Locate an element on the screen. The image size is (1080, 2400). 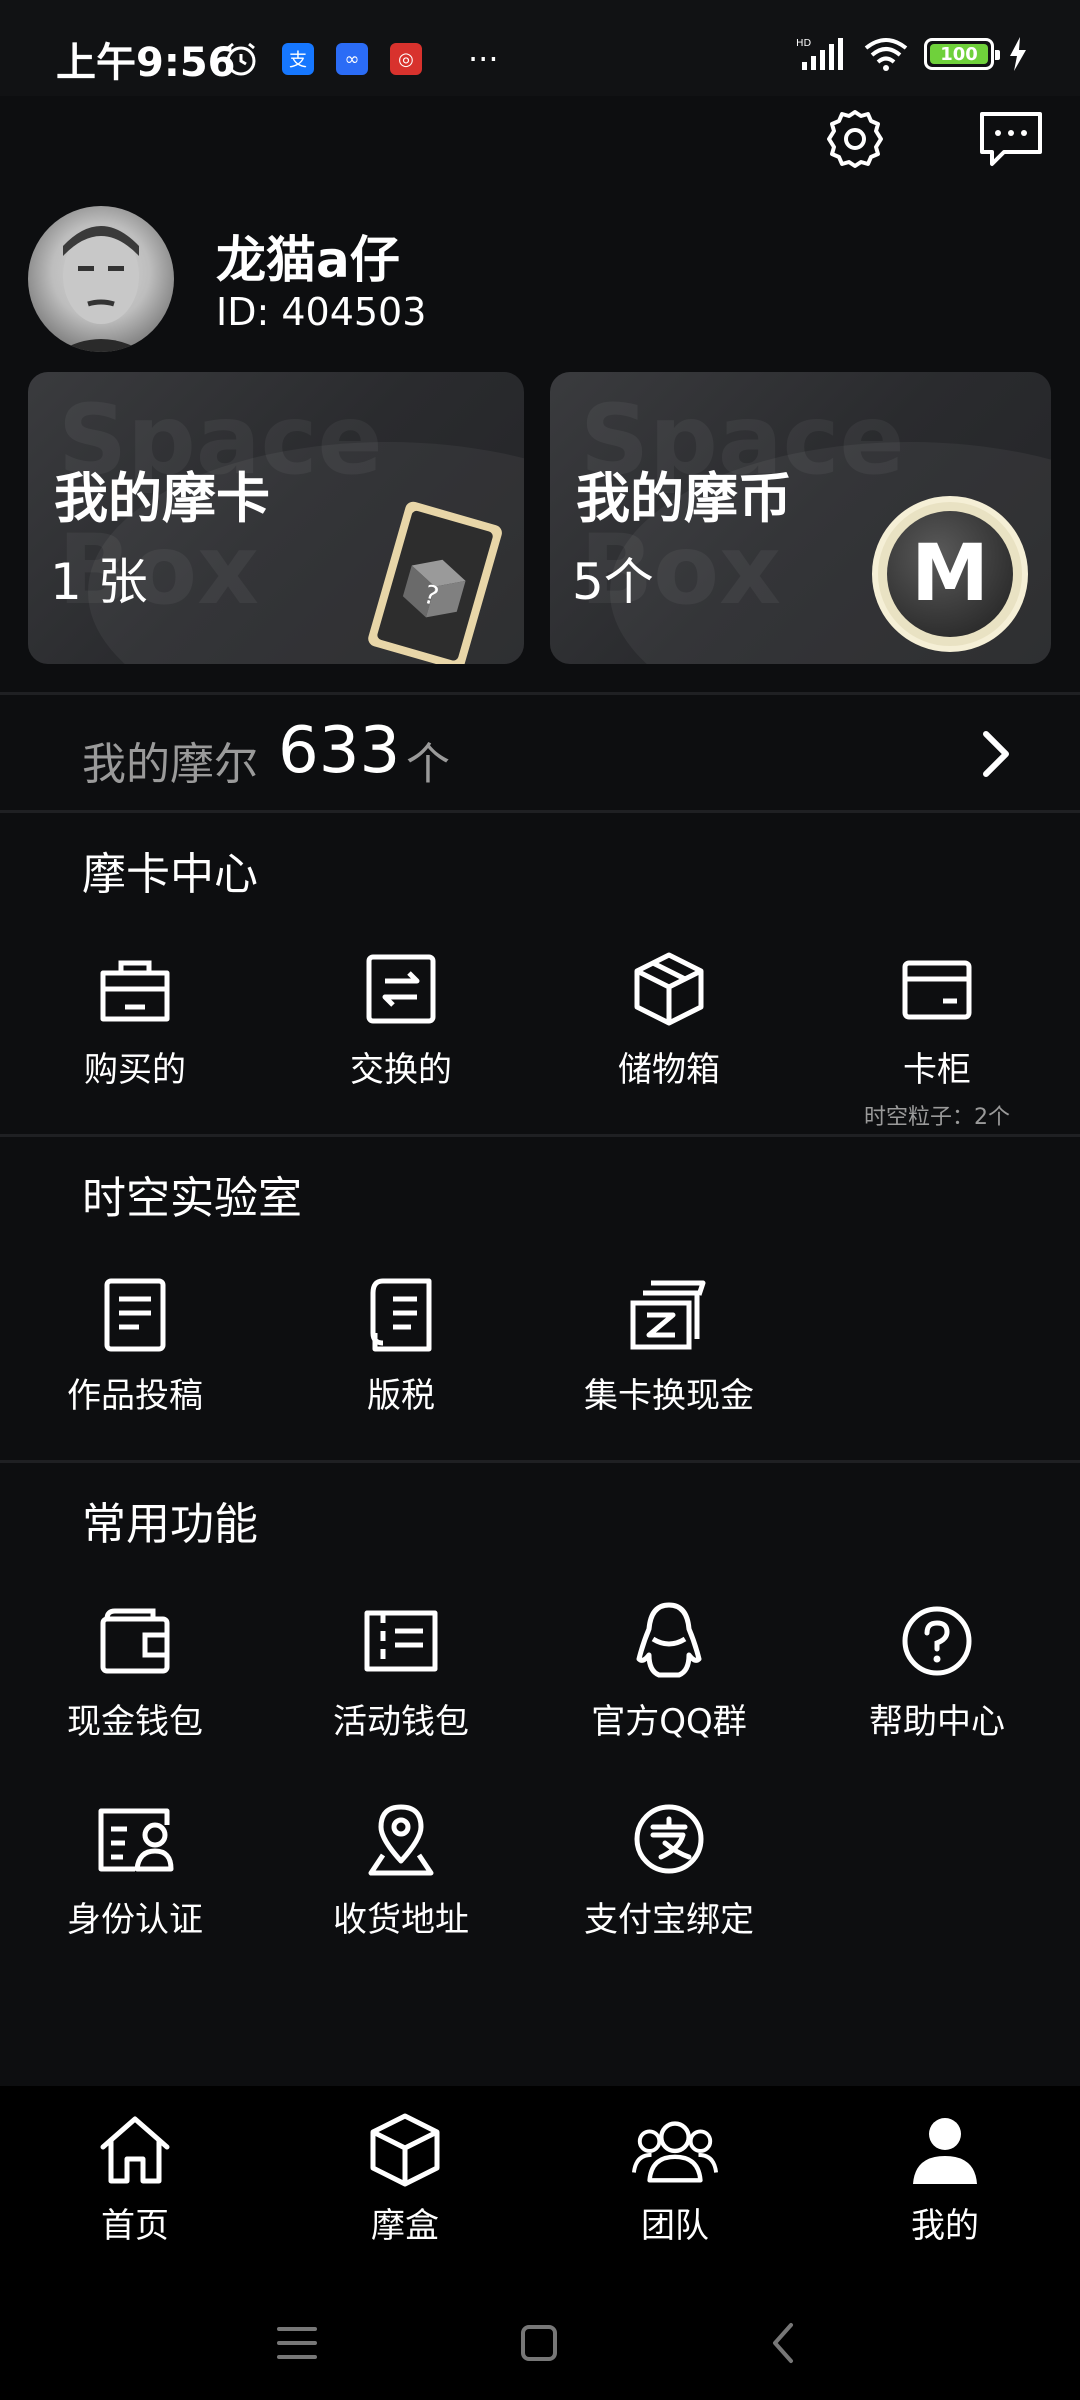
home-system-button is located at coordinates (539, 2343).